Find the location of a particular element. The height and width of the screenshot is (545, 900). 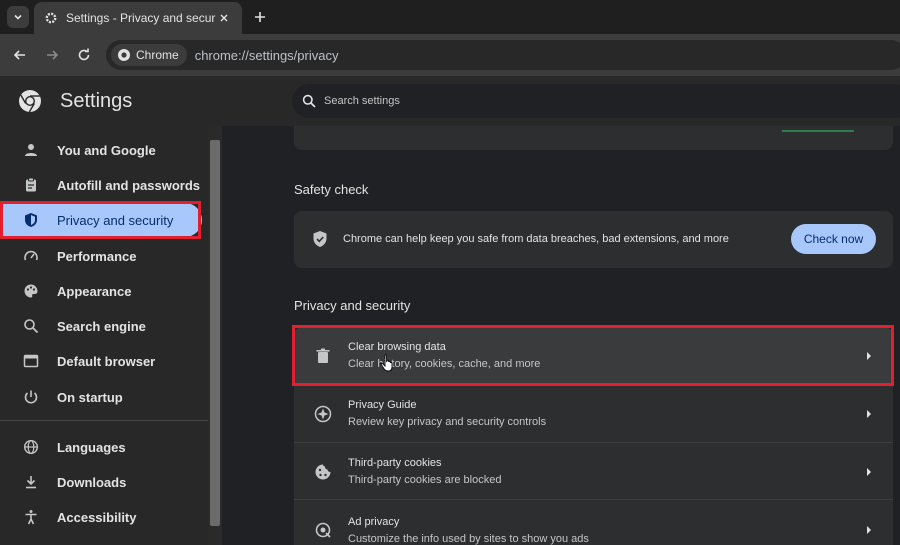

sidebar-item-on-startup: On startup is located at coordinates (101, 397).